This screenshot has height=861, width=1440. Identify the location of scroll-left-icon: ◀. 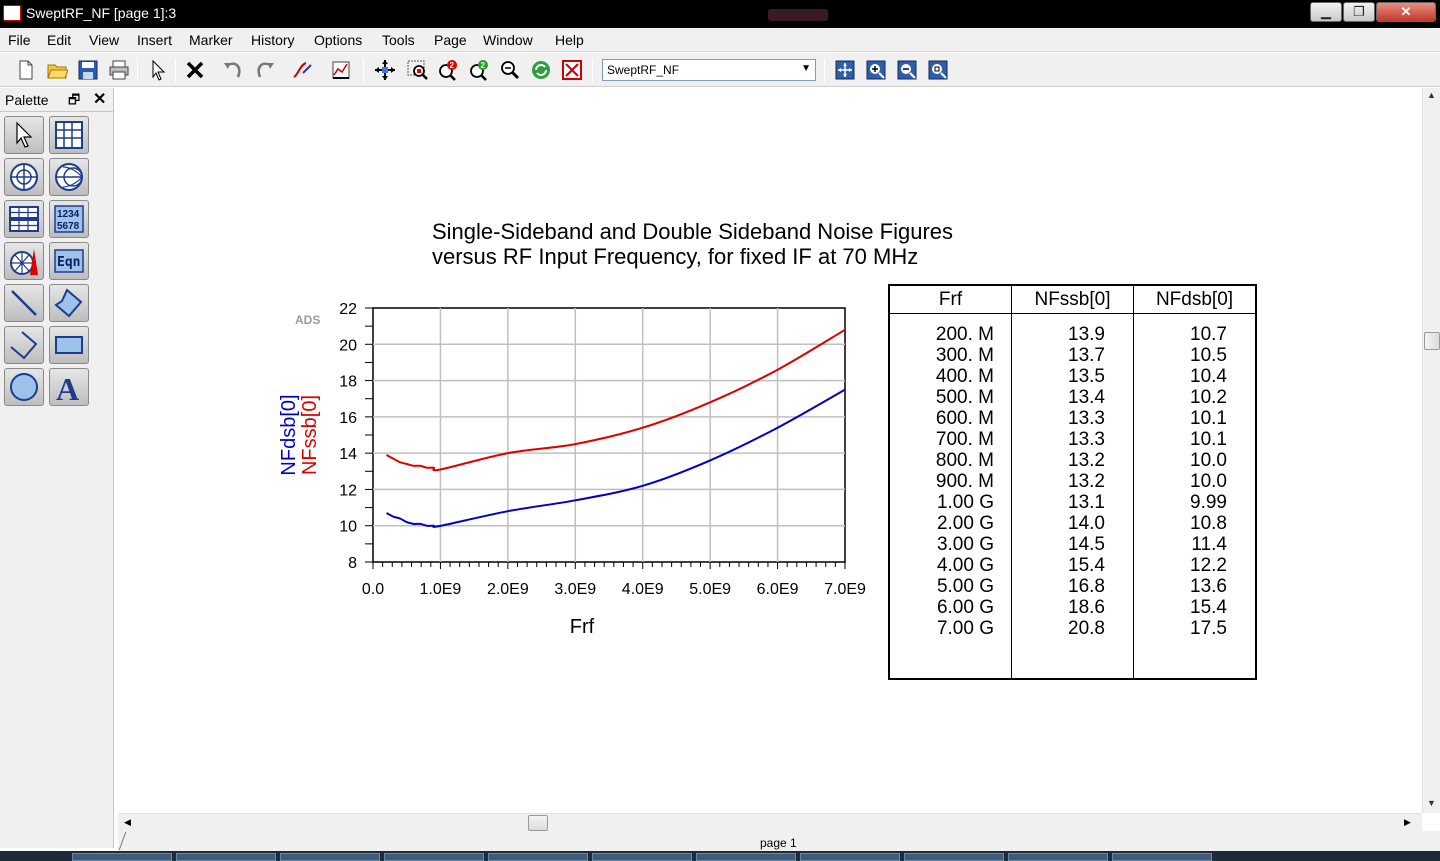
(127, 822).